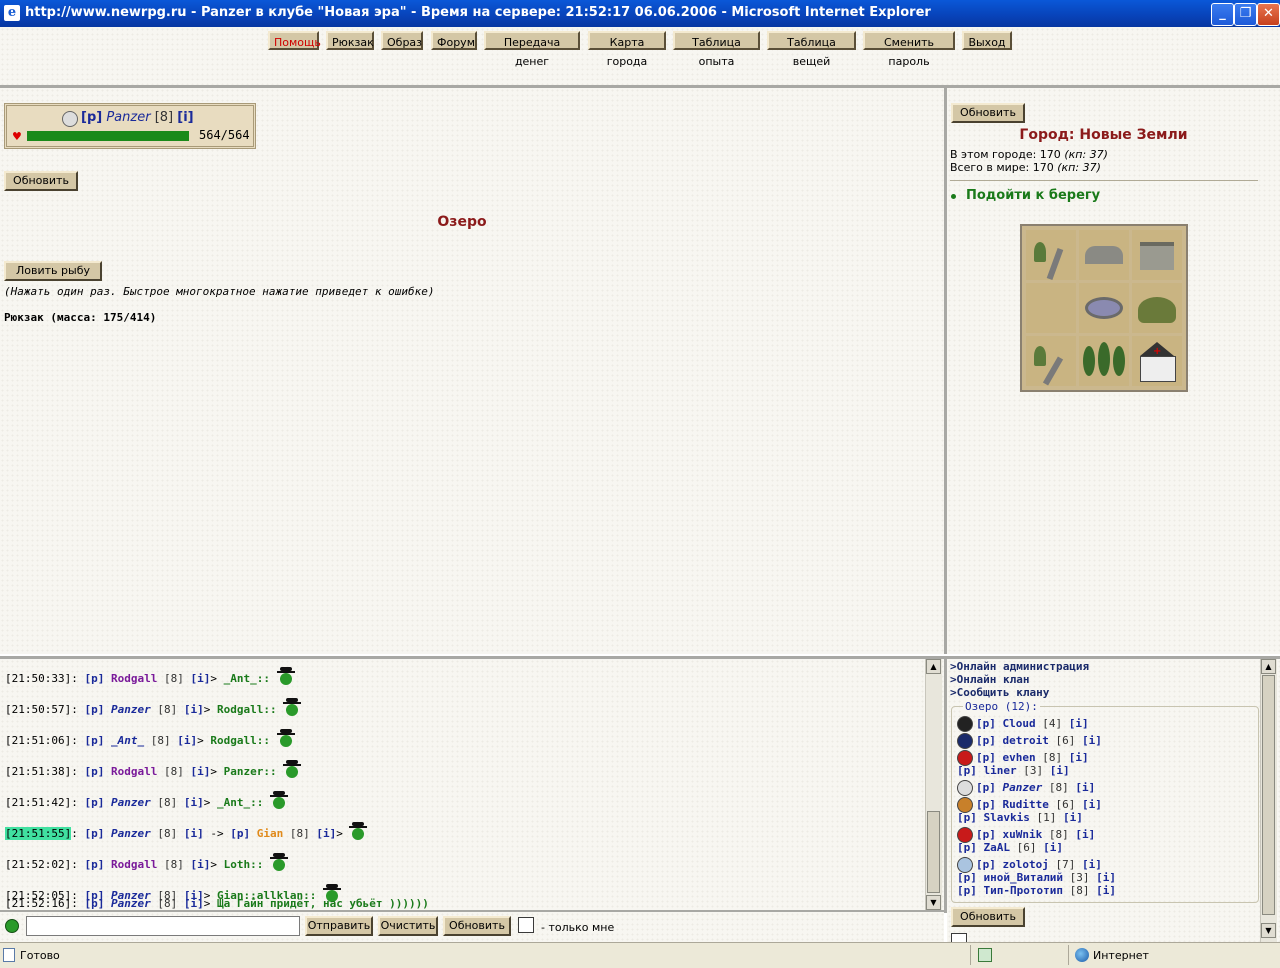  Describe the element at coordinates (1033, 195) in the screenshot. I see `approach-shore-link: Подойти к берегу` at that location.